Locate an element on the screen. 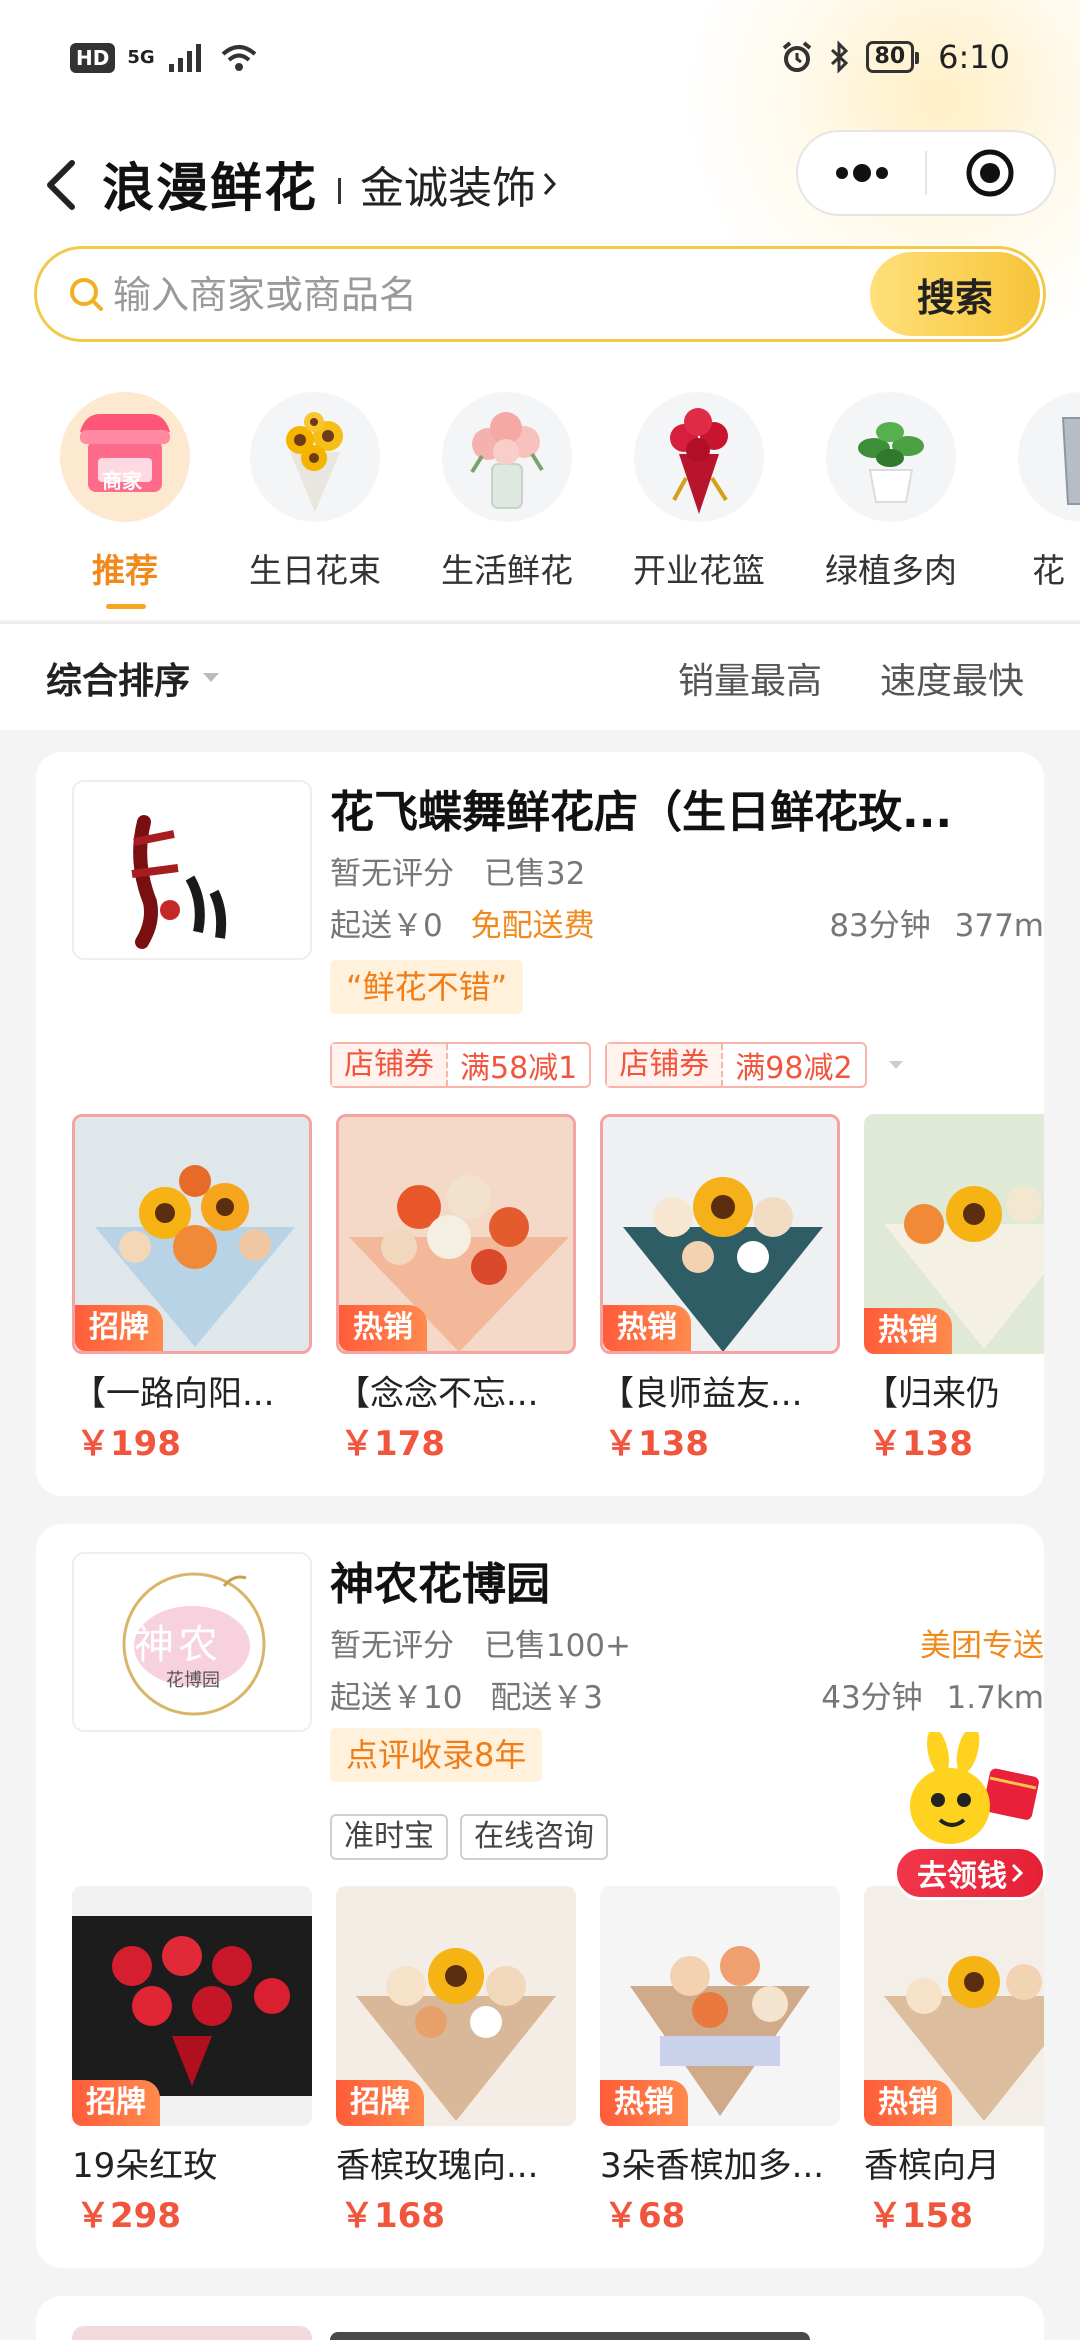 This screenshot has width=1080, height=2340. target-icon is located at coordinates (990, 173).